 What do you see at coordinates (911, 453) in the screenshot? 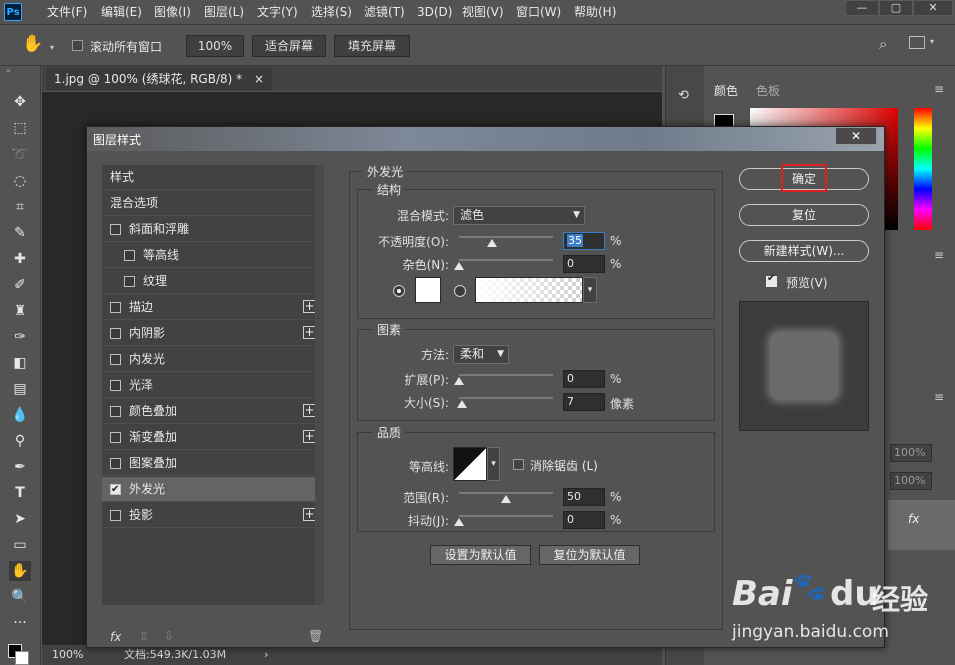
I see `layers-opacity-field: 100%` at bounding box center [911, 453].